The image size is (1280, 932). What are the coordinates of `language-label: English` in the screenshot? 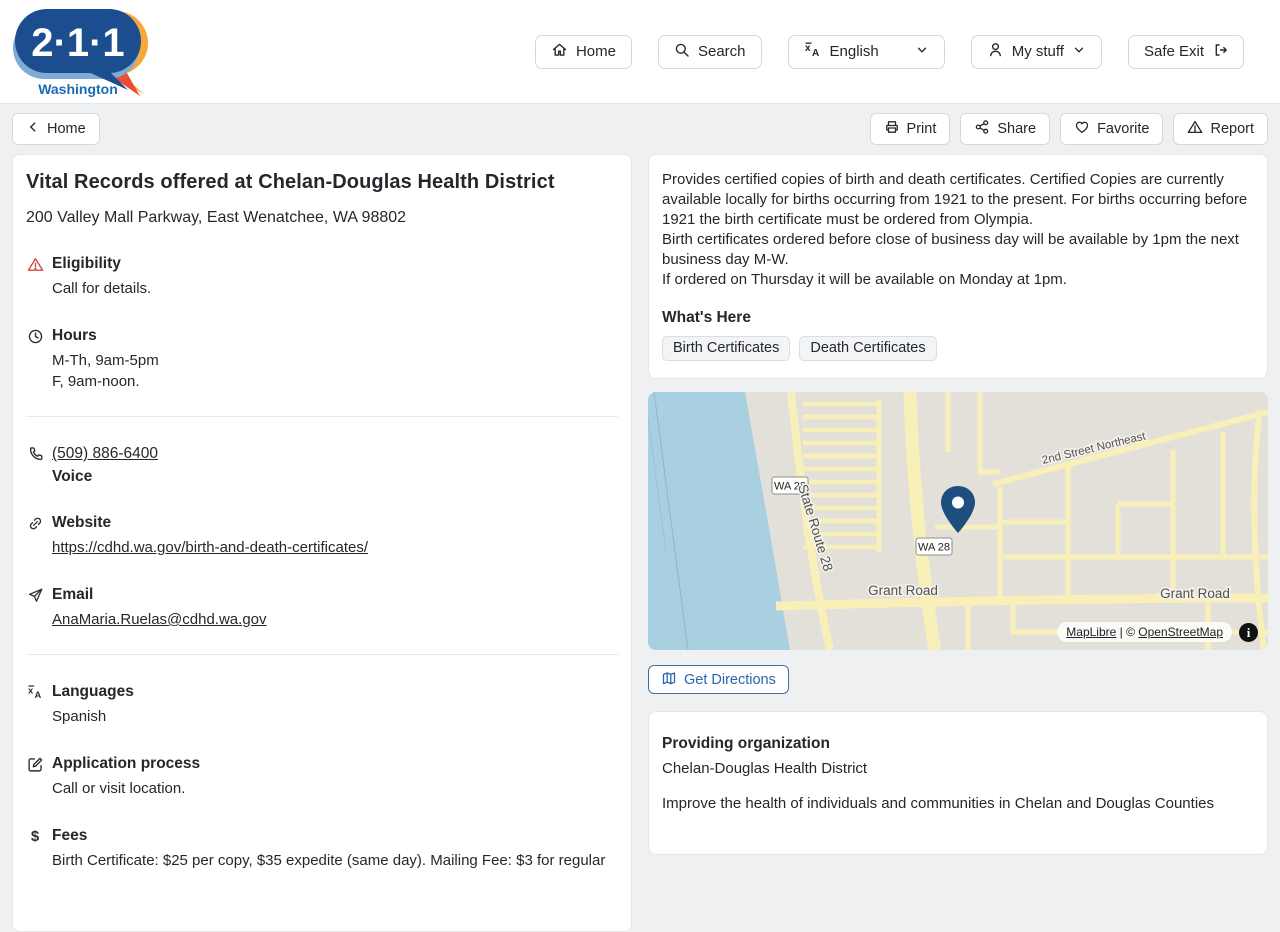 It's located at (854, 51).